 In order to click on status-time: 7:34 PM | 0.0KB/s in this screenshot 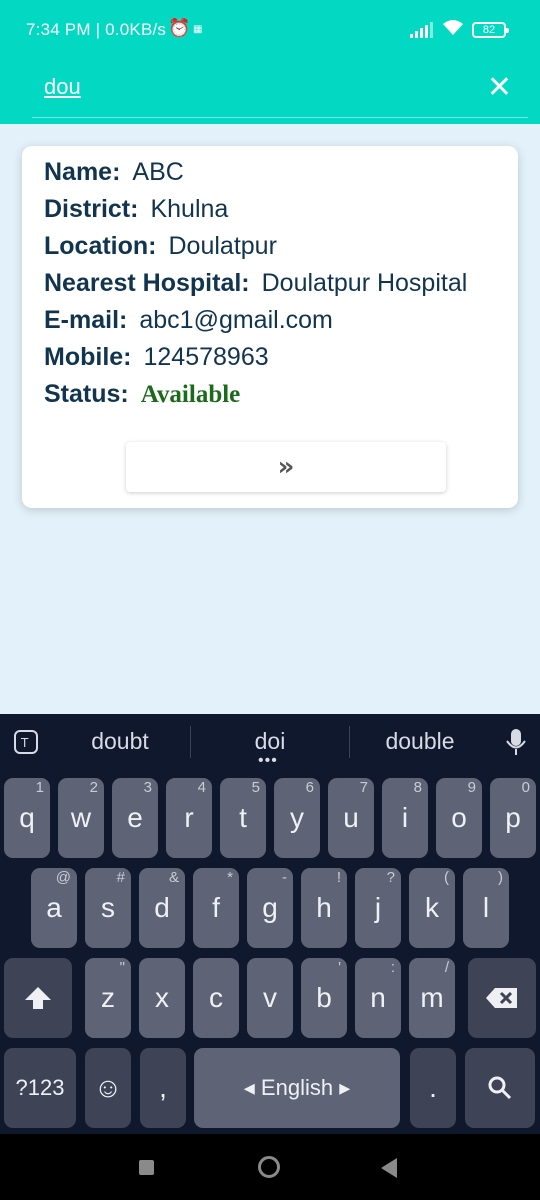, I will do `click(96, 29)`.